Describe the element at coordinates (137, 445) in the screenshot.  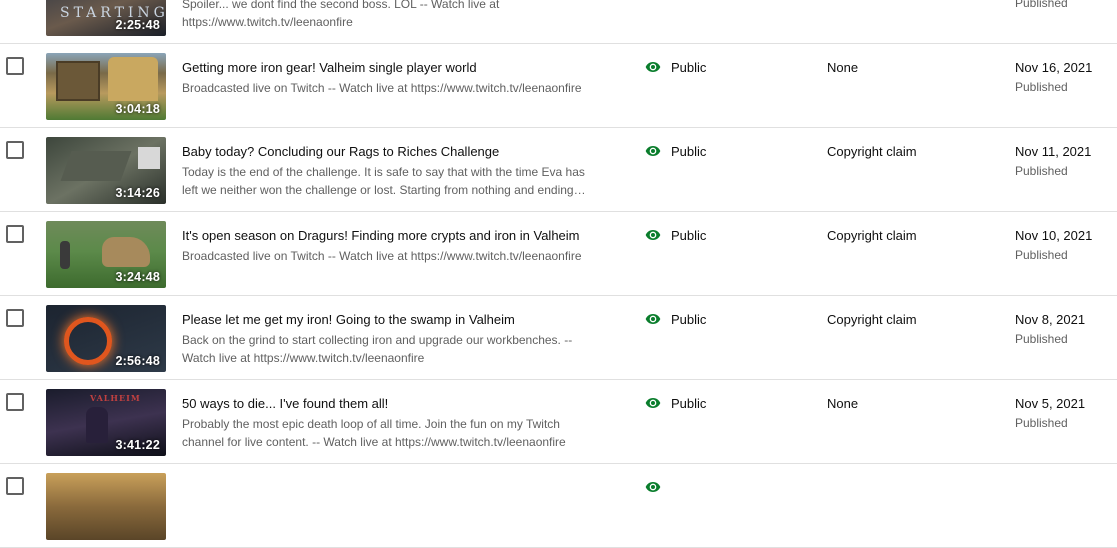
I see `duration-badge: 3:41:22` at that location.